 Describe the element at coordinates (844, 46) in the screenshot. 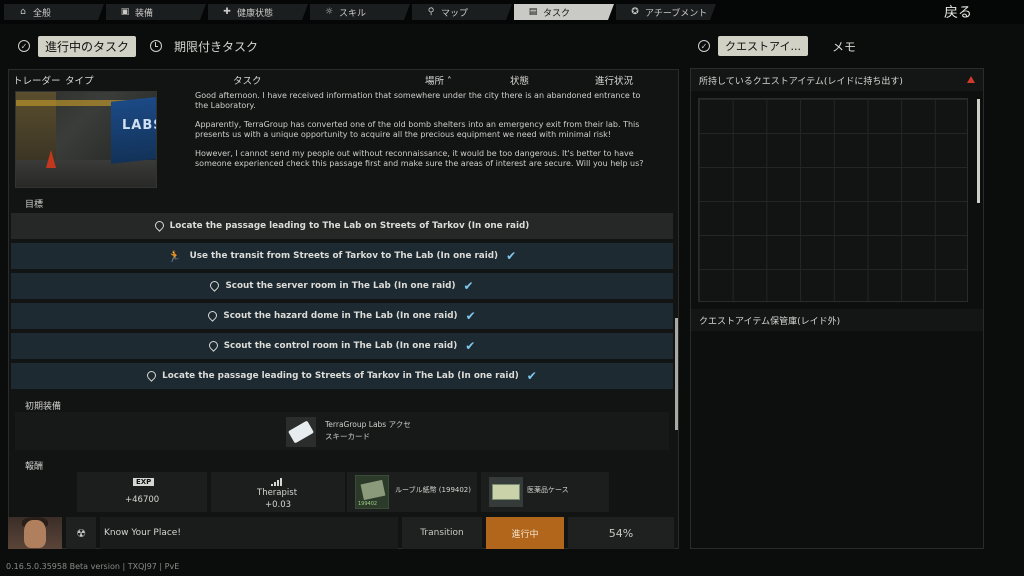

I see `tab-notes: メモ` at that location.